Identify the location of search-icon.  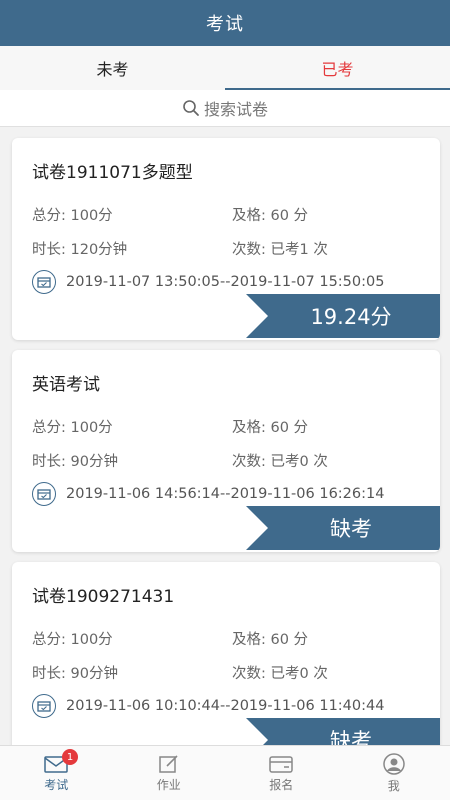
(191, 108).